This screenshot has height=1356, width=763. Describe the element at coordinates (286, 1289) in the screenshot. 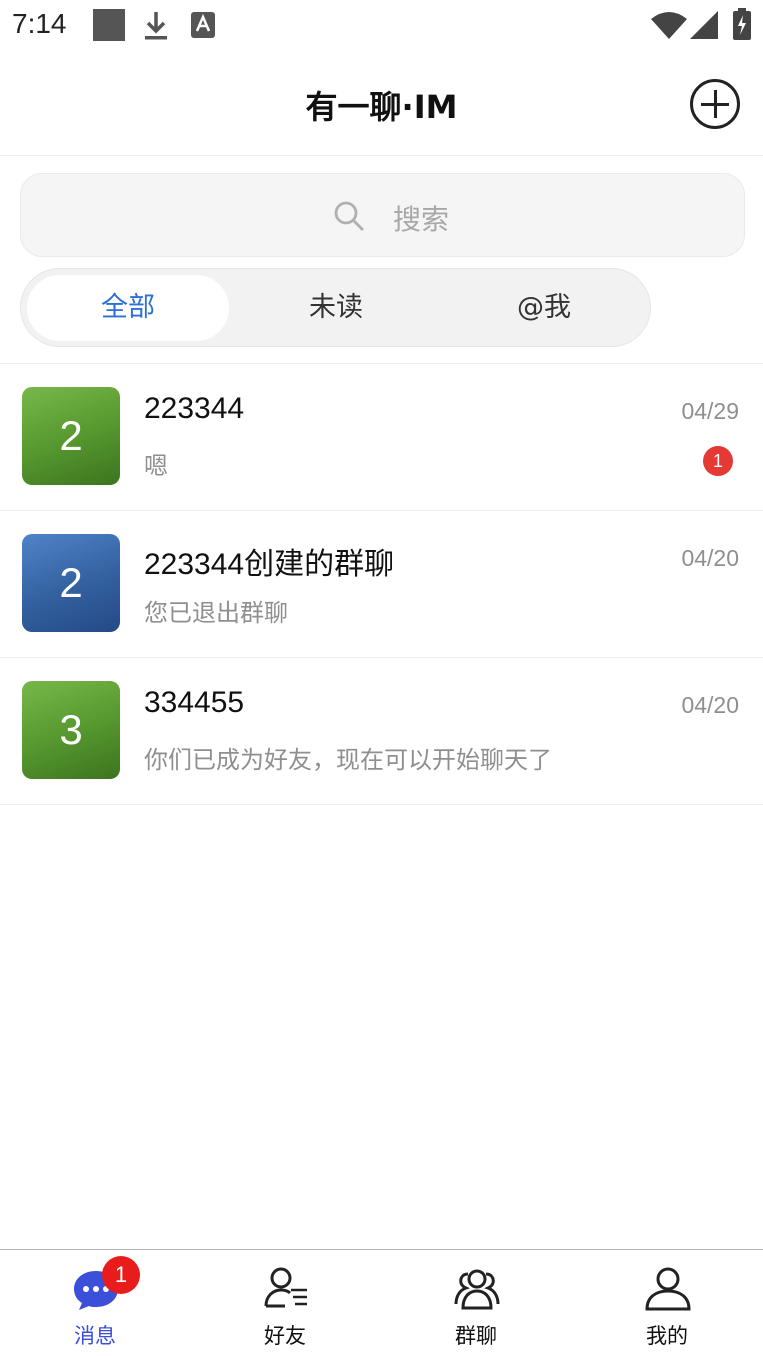

I see `friends-list-icon` at that location.